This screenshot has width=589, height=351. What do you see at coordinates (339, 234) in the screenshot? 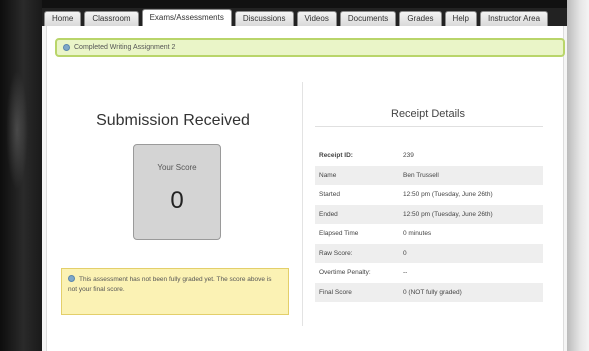
I see `receipt-key: Elapsed Time` at bounding box center [339, 234].